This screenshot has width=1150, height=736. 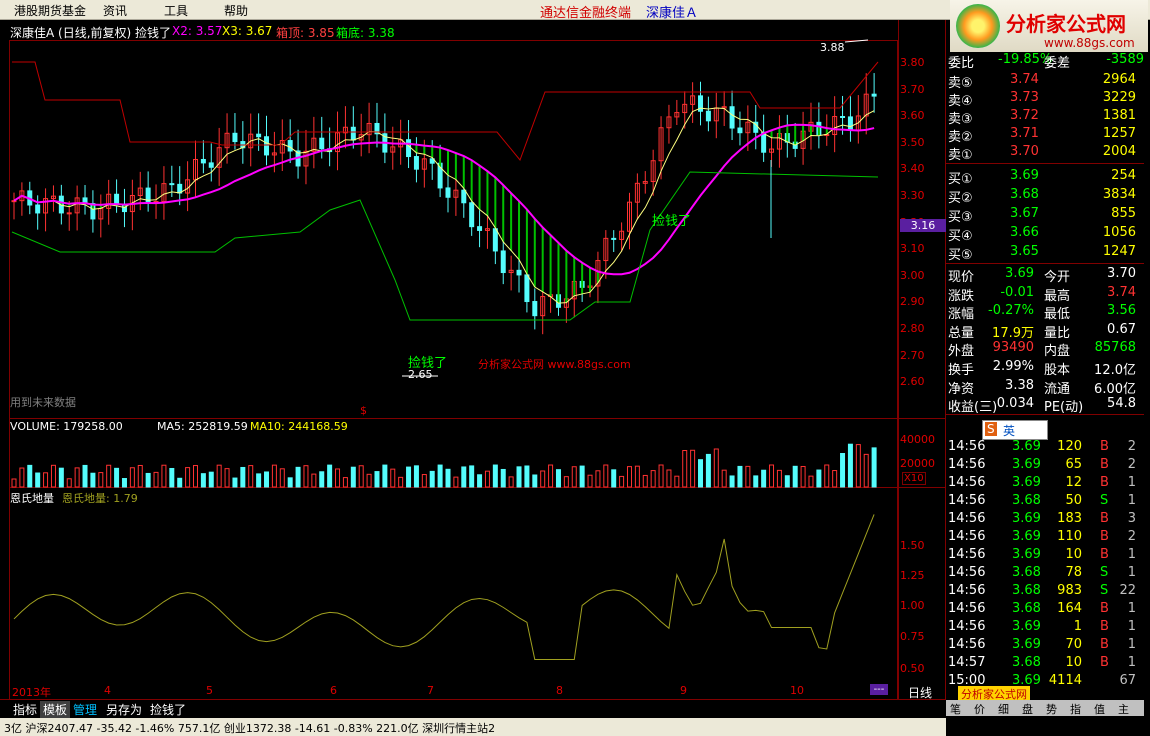 I want to click on x-axis-more: ---, so click(x=879, y=689).